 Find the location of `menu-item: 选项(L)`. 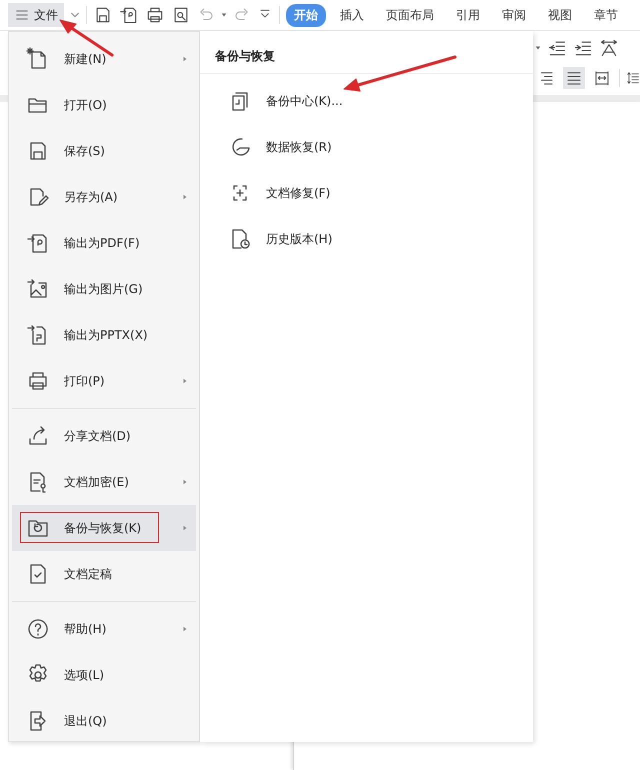

menu-item: 选项(L) is located at coordinates (104, 675).